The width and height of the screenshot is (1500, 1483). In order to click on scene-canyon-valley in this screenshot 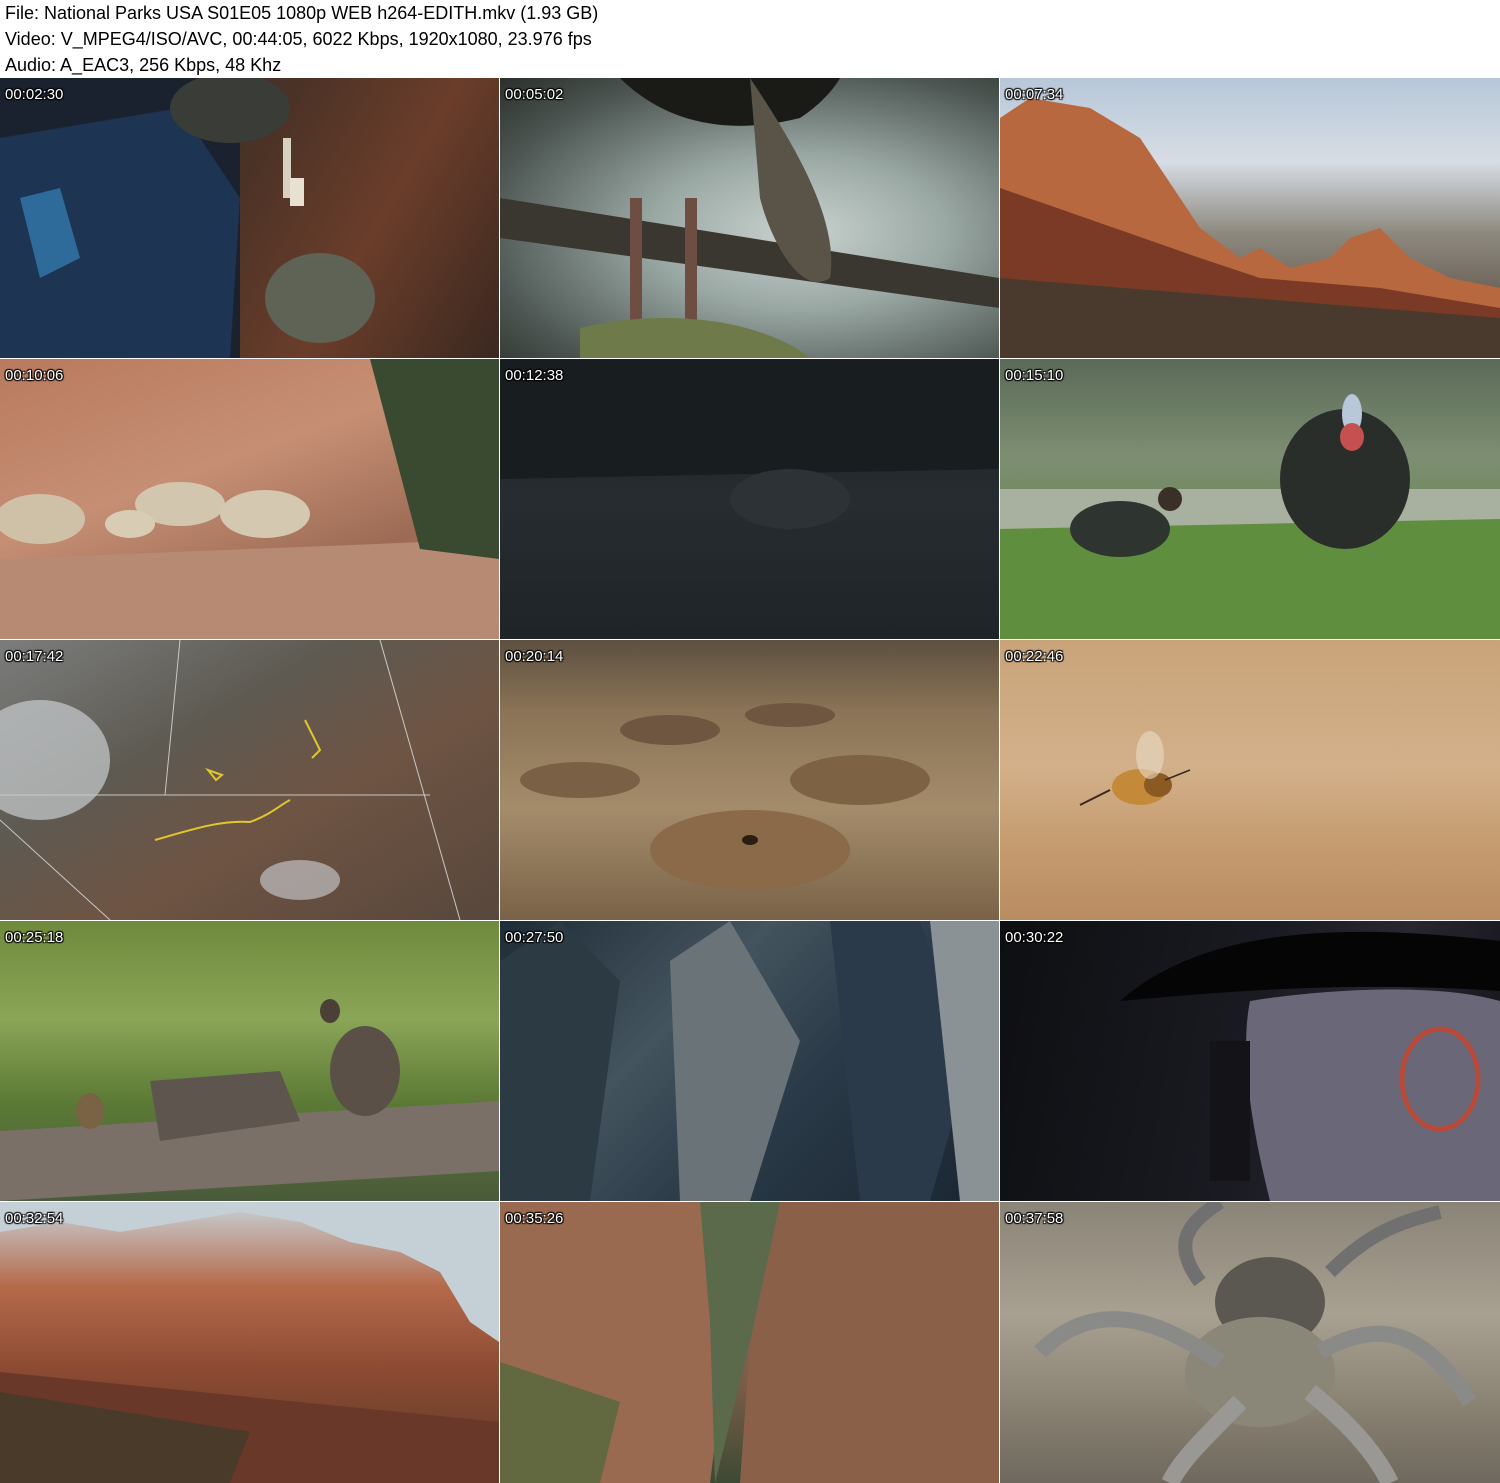, I will do `click(749, 1342)`.